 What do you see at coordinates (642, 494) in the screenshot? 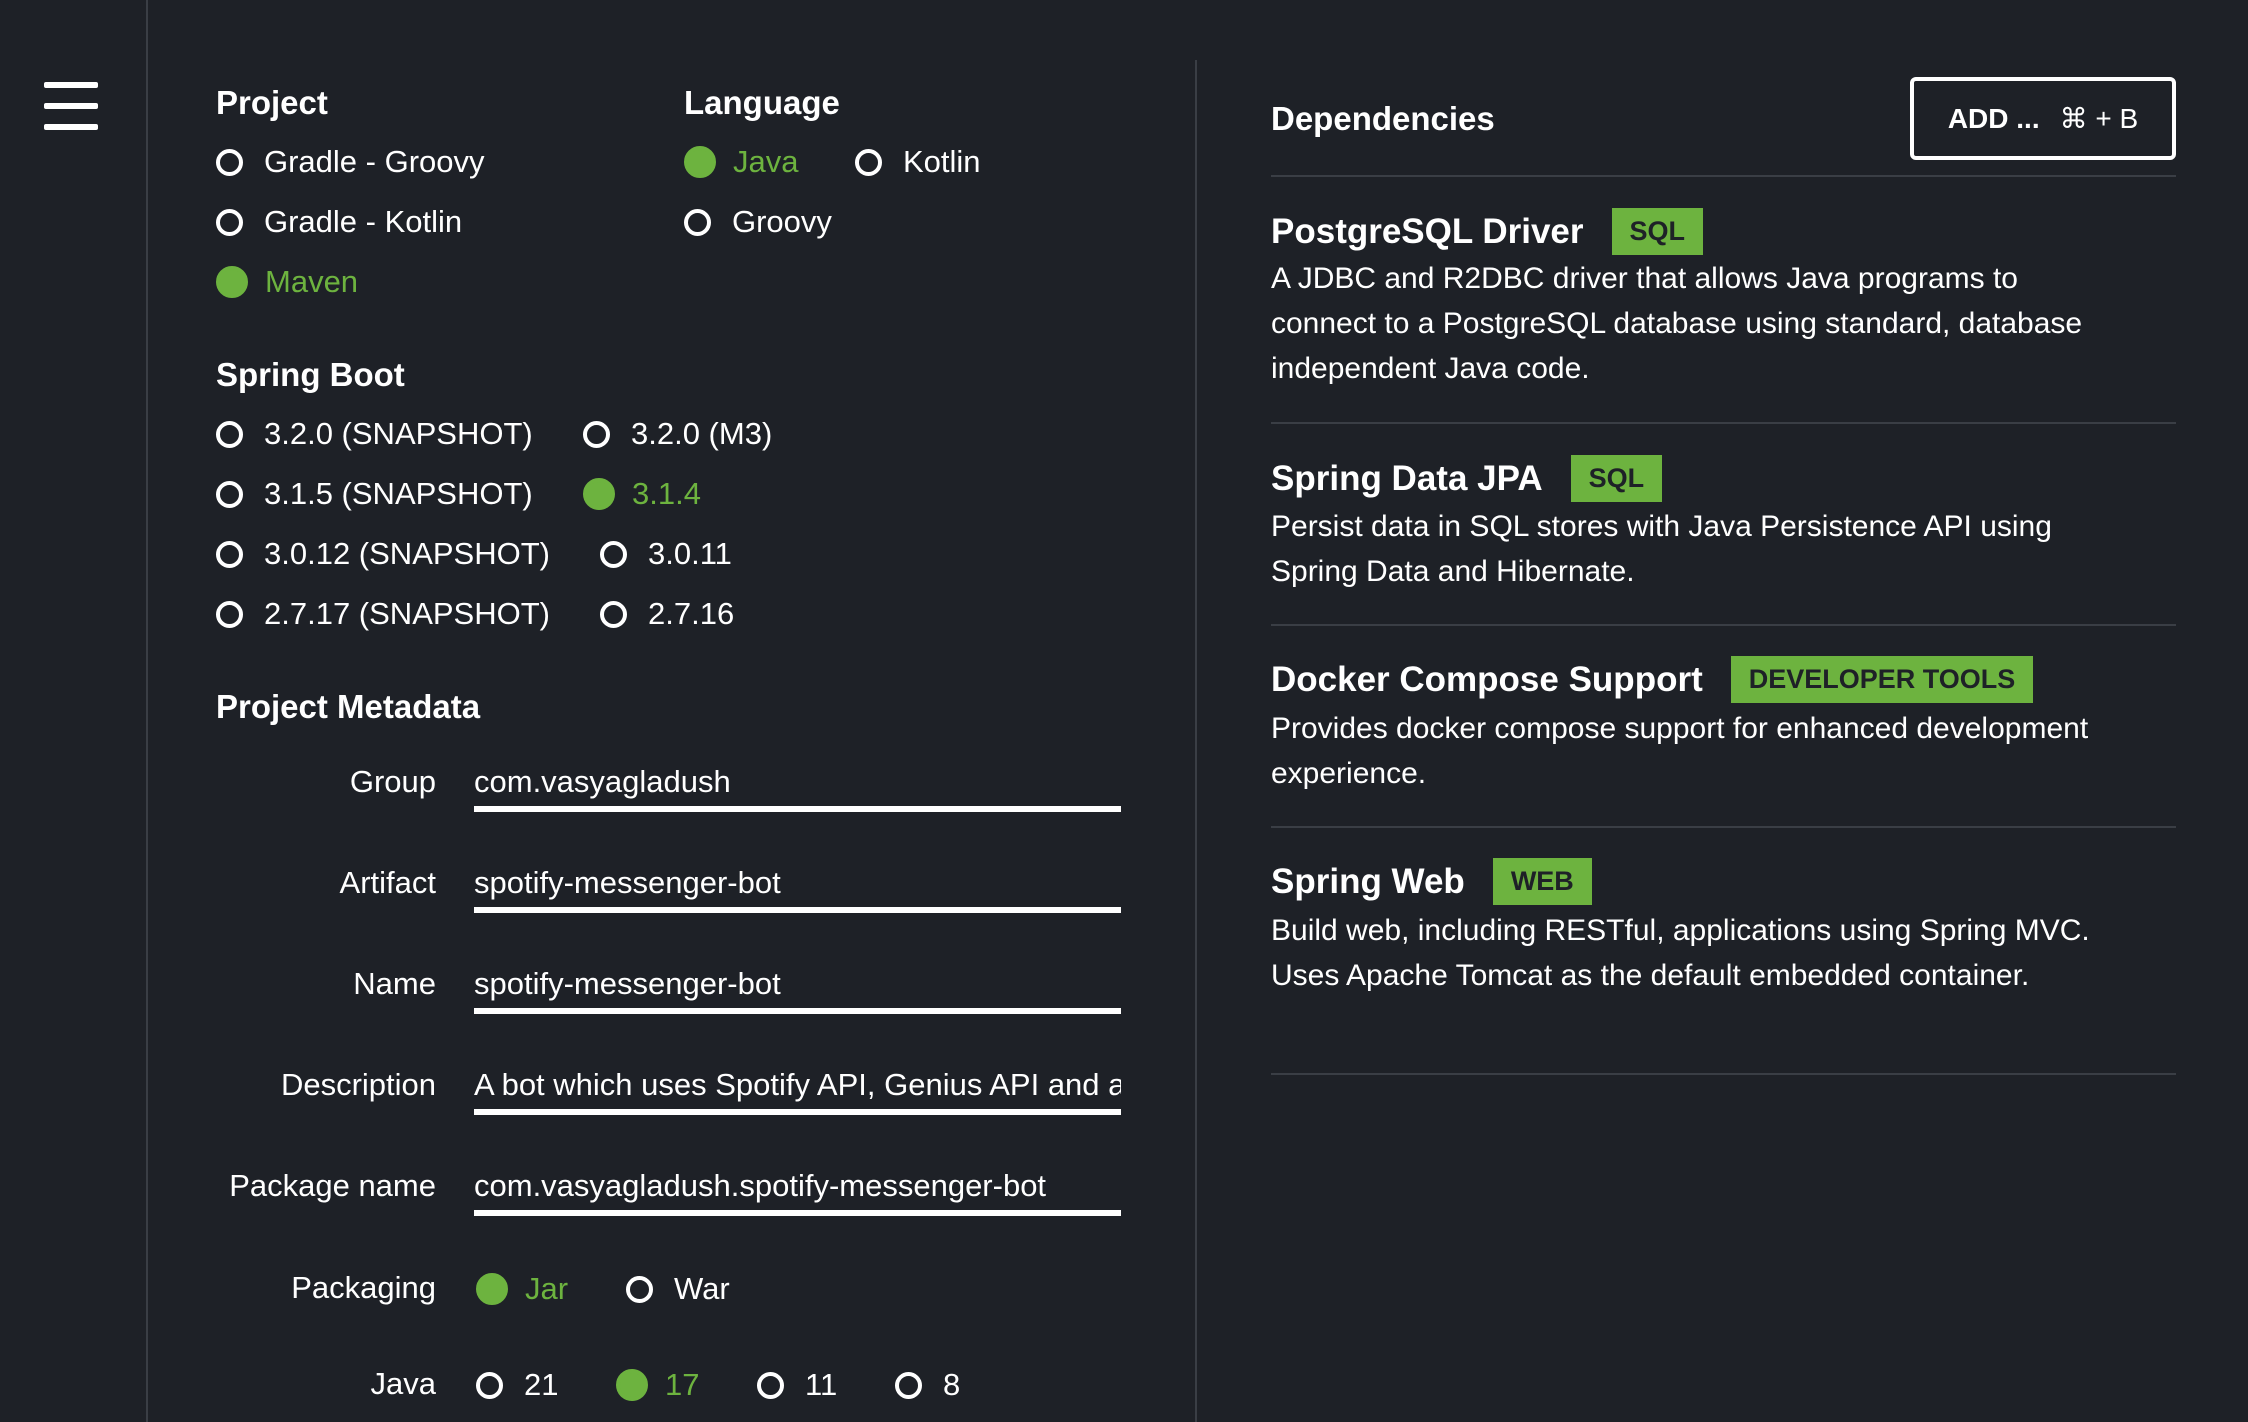
I see `radio-boot-3-1-4: 3.1.4` at bounding box center [642, 494].